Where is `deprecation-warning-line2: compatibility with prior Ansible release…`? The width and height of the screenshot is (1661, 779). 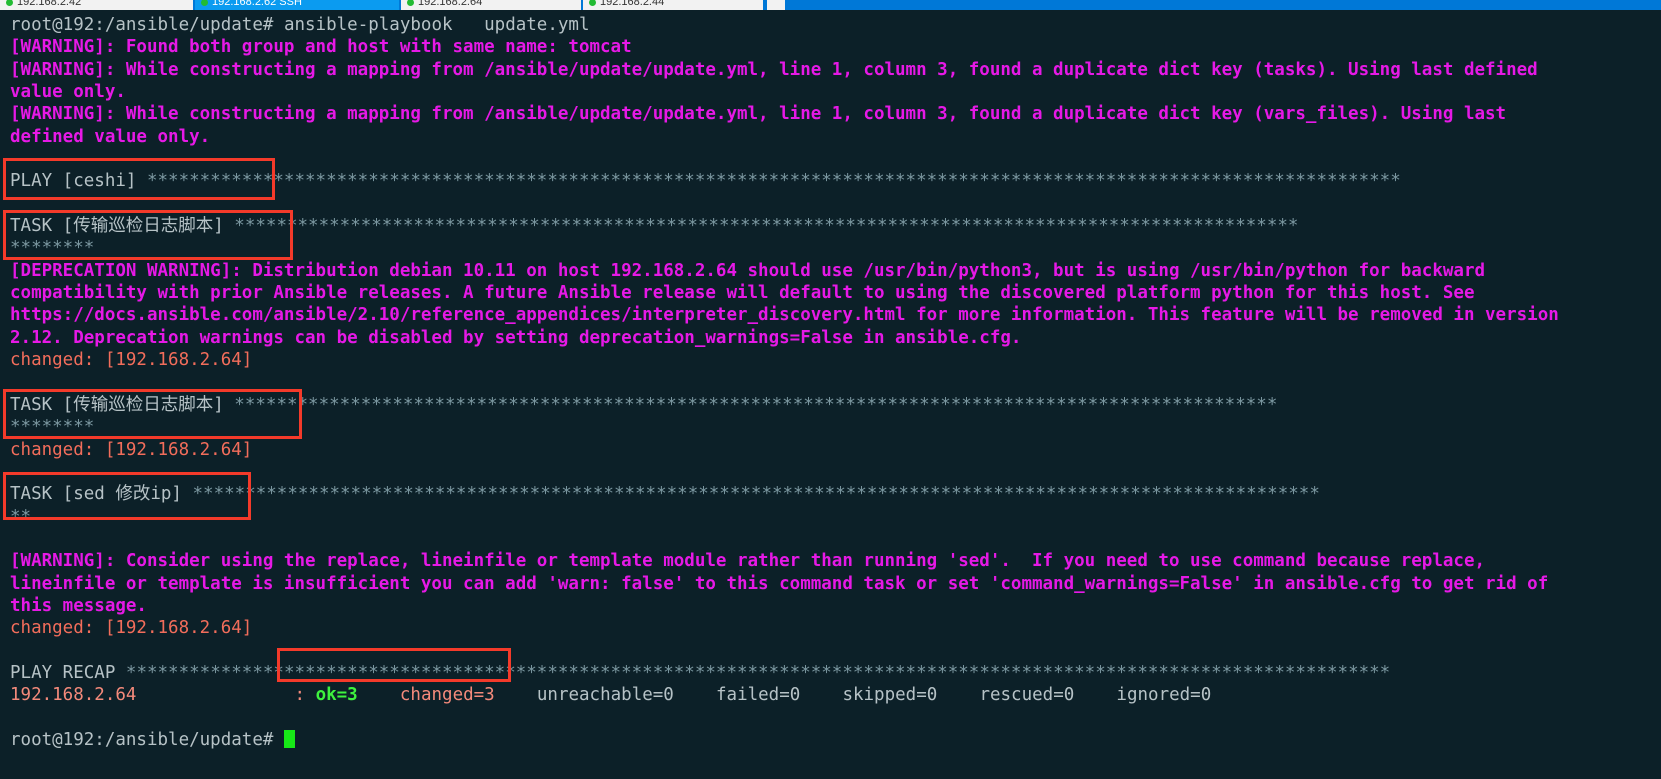 deprecation-warning-line2: compatibility with prior Ansible release… is located at coordinates (742, 293).